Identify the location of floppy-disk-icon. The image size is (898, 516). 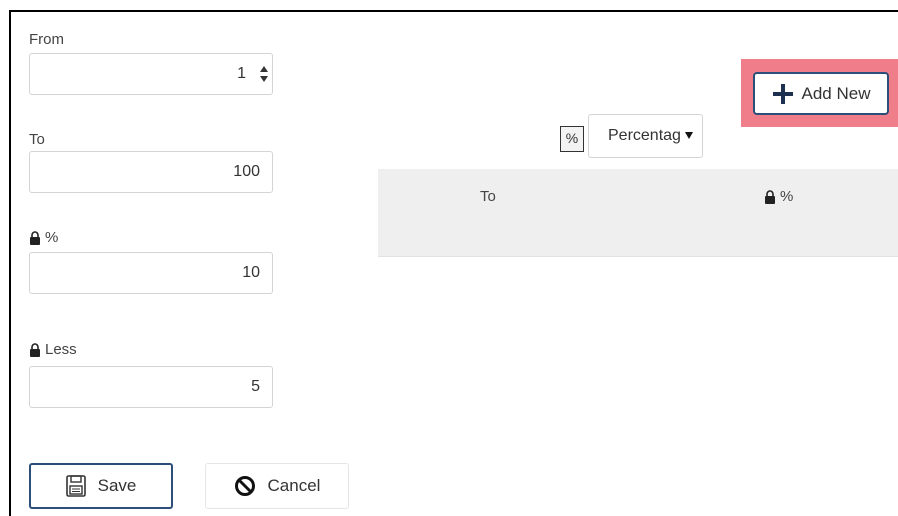
(75, 486).